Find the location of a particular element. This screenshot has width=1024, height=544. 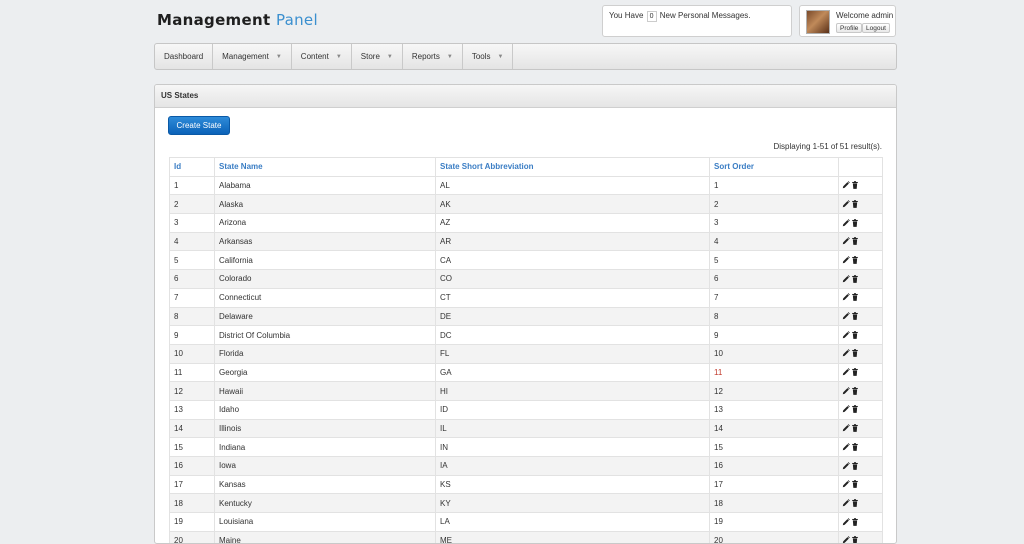

table-row: 20 Maine ME 20 is located at coordinates (526, 536).